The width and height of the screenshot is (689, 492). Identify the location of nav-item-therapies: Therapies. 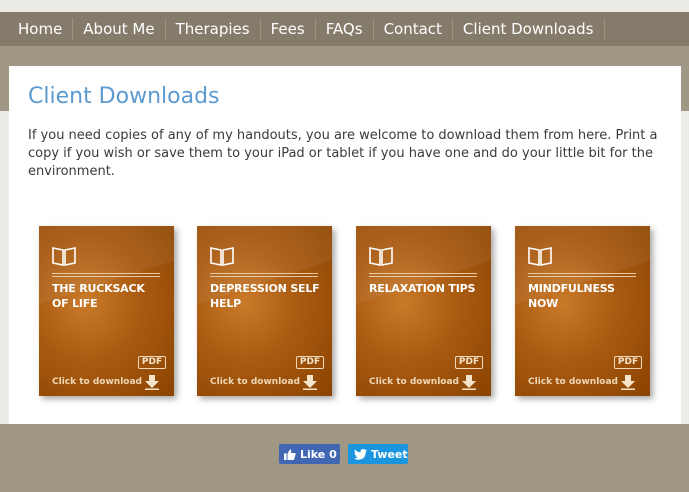
(213, 29).